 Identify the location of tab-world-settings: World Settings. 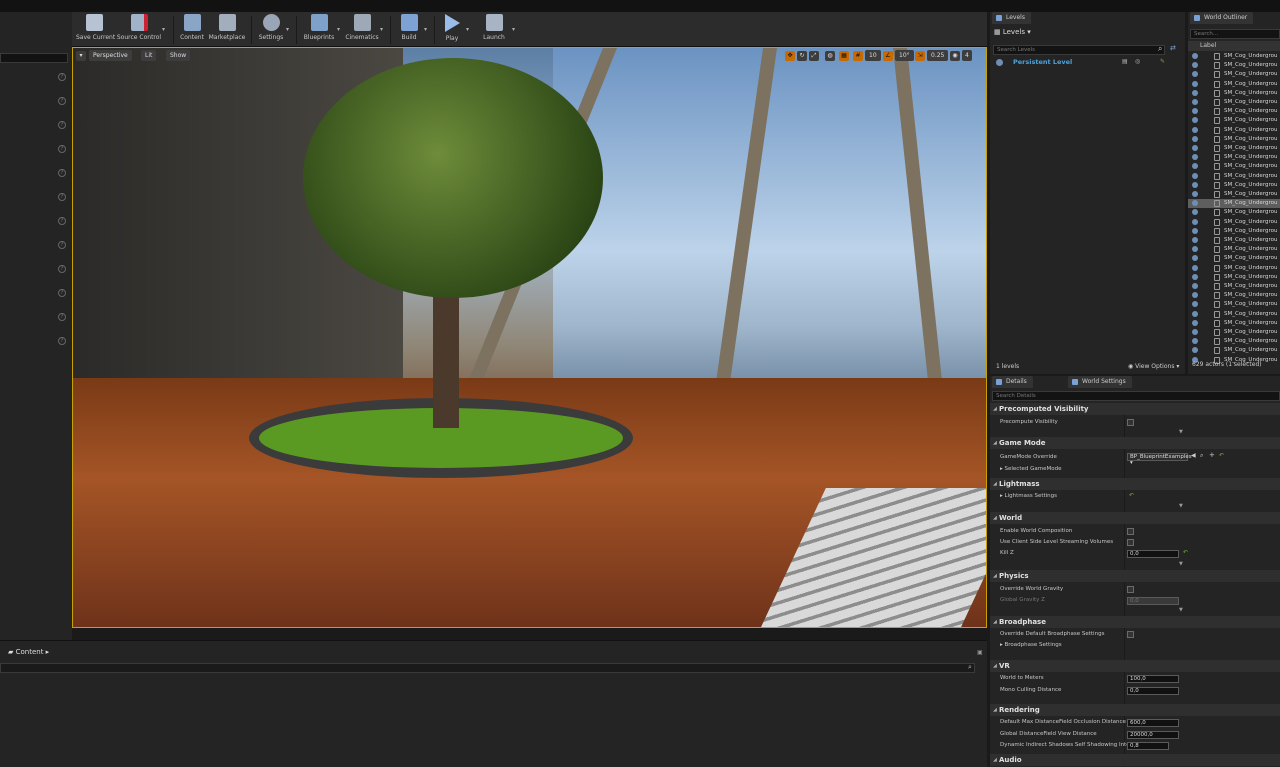
(1100, 382).